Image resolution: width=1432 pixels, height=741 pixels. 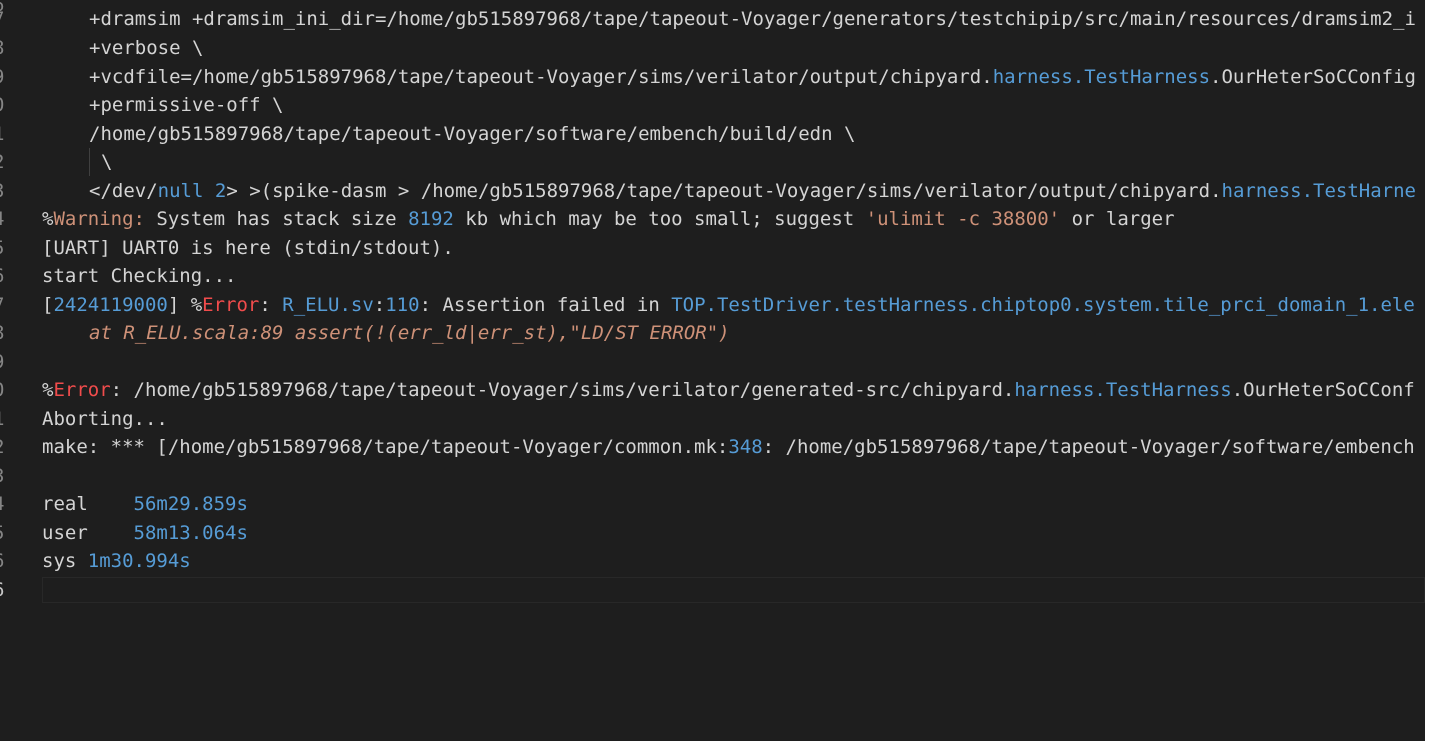 What do you see at coordinates (733, 590) in the screenshot?
I see `current-line-highlight` at bounding box center [733, 590].